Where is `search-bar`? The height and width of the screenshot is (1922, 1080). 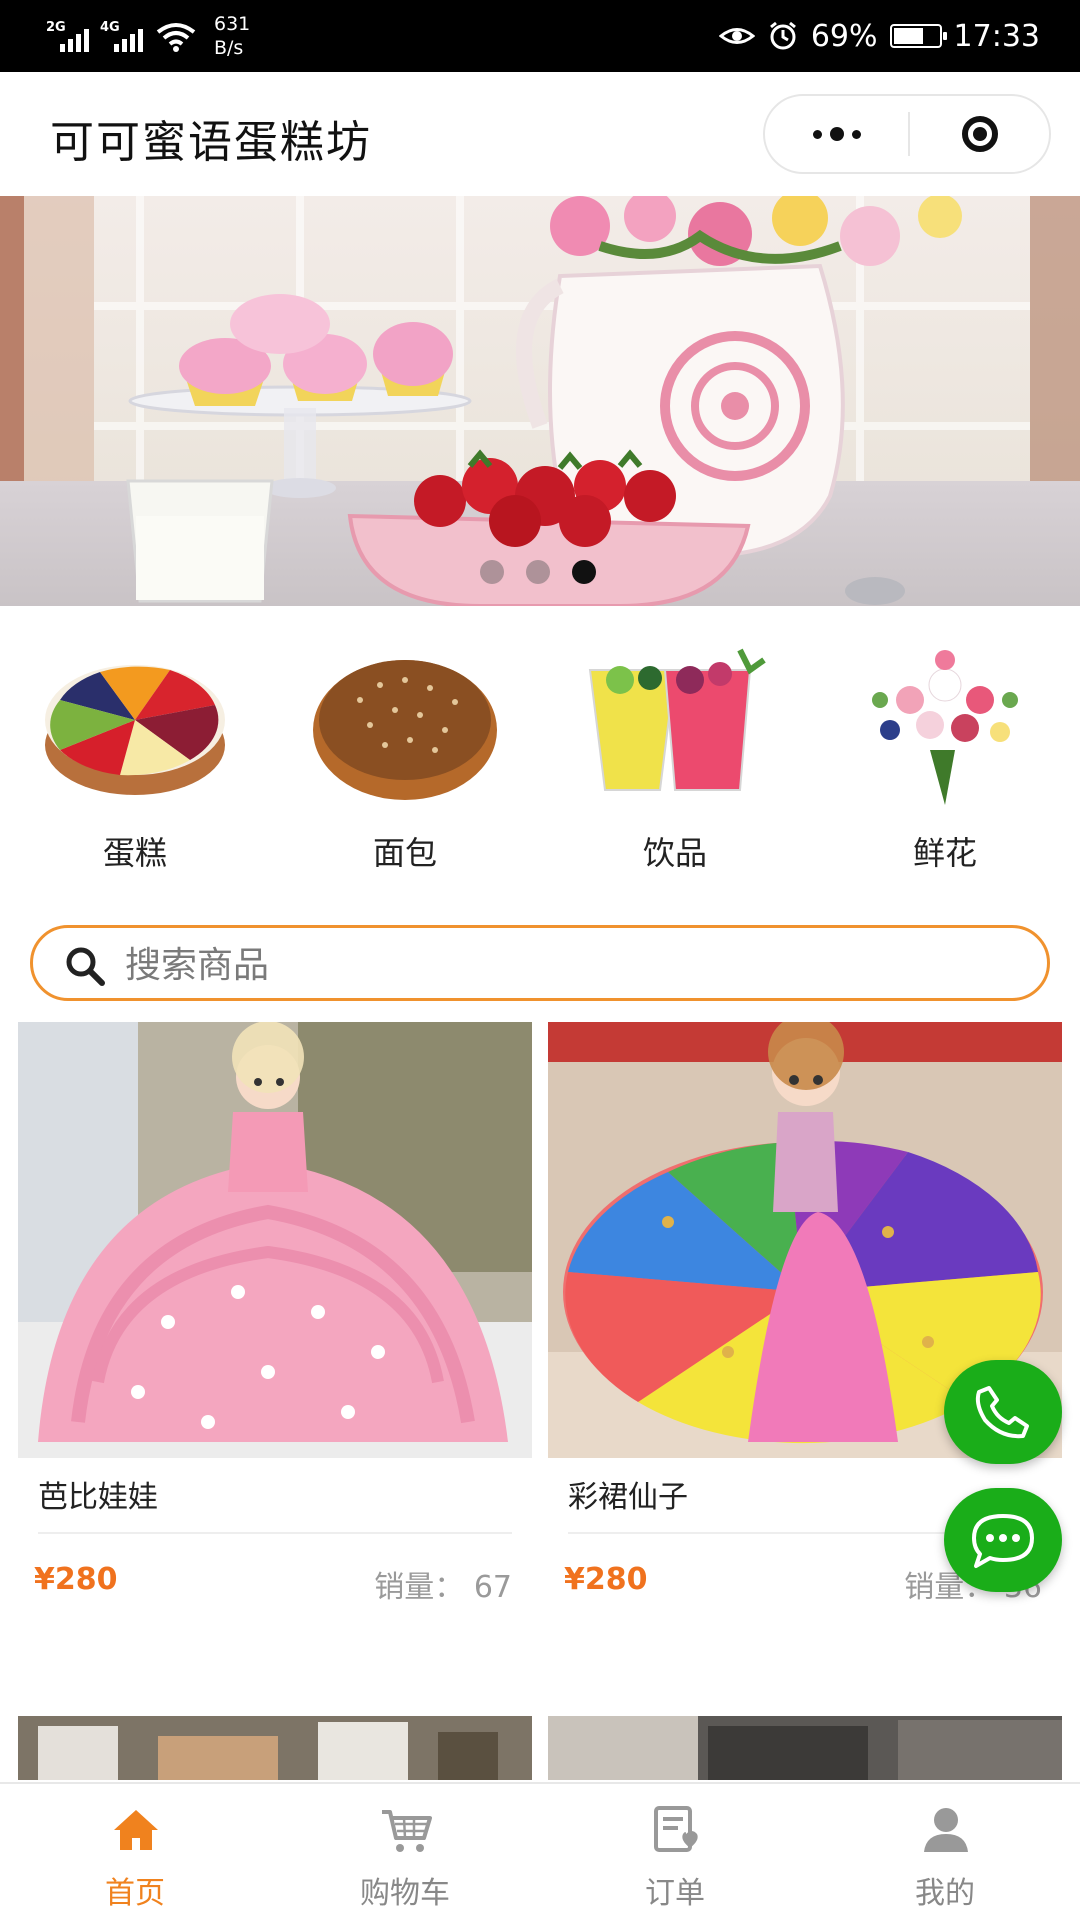 search-bar is located at coordinates (540, 963).